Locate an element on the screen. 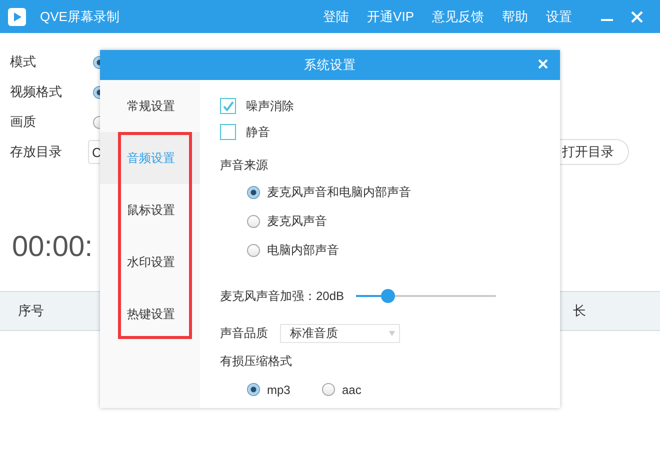 The width and height of the screenshot is (660, 460). dialog-title: 系统设置 is located at coordinates (330, 65).